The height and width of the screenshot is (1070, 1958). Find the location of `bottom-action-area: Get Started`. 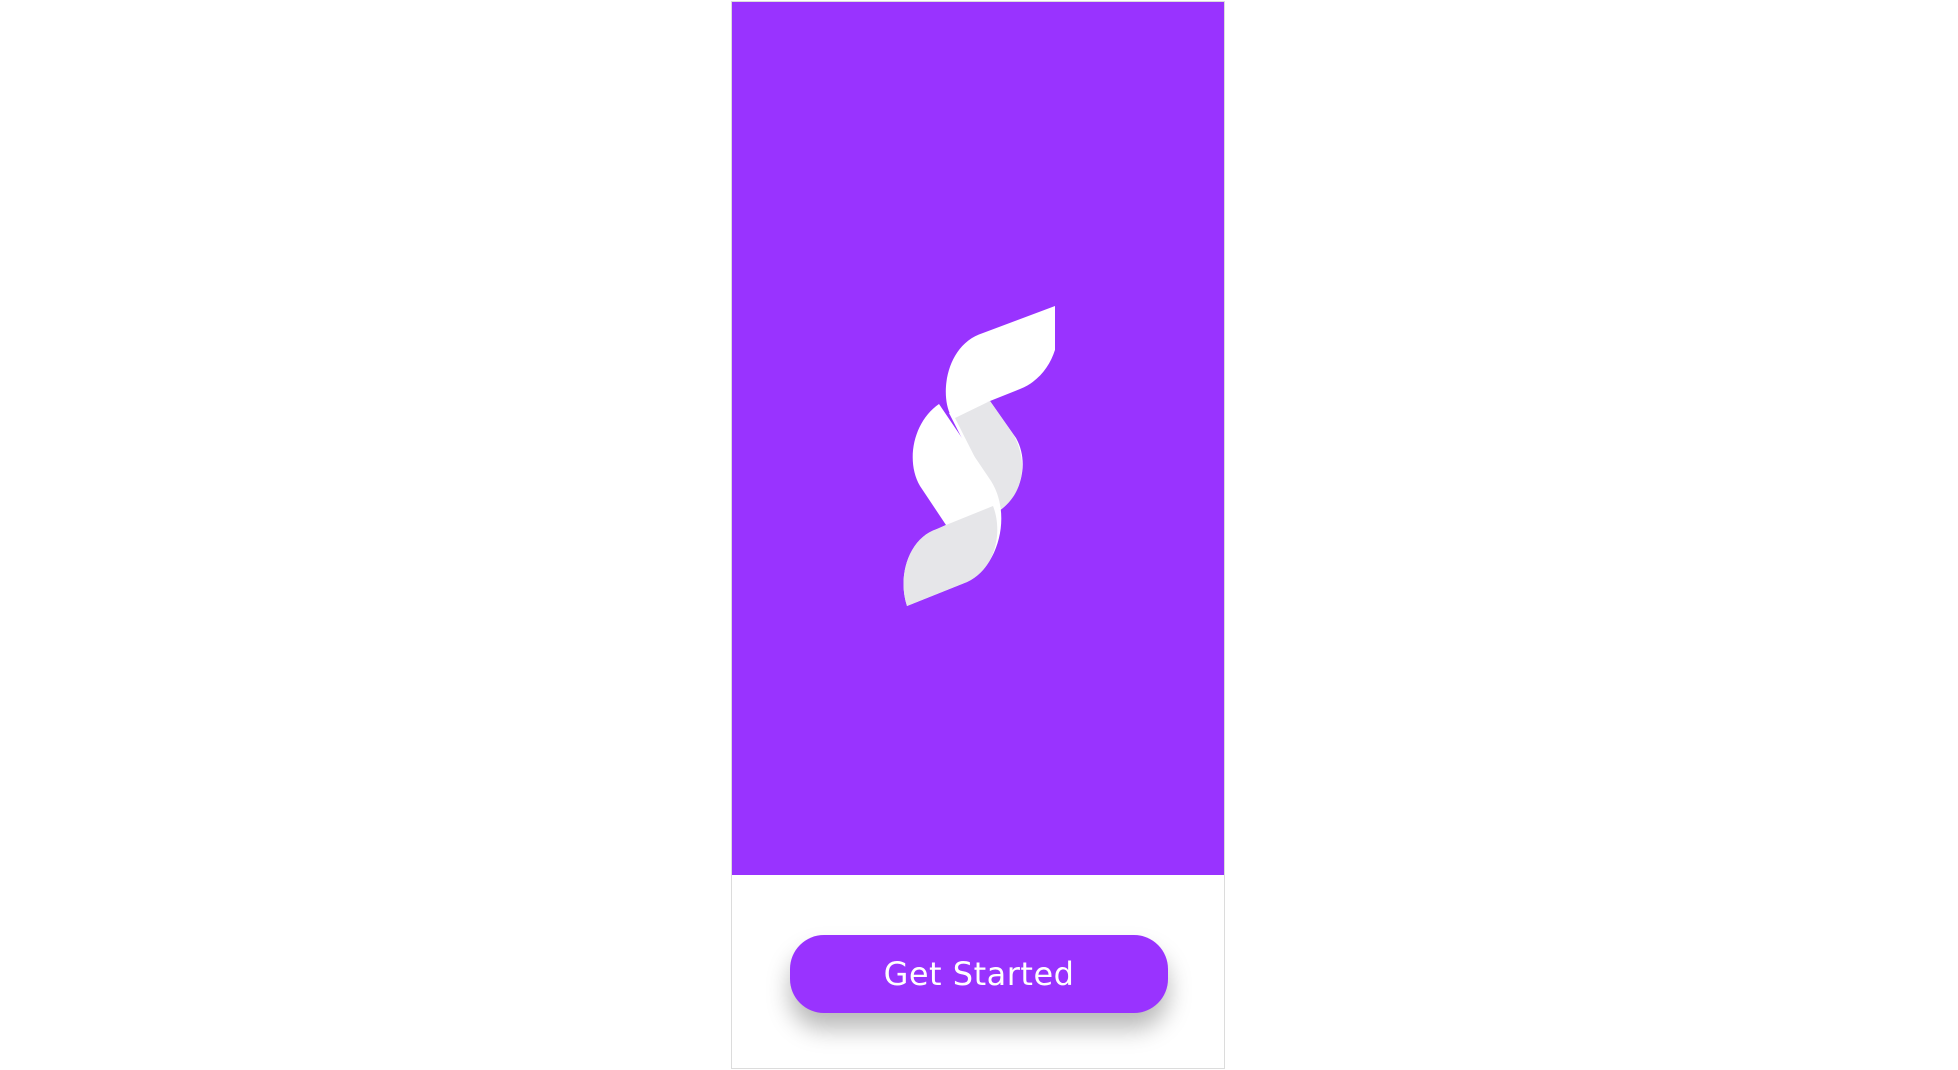

bottom-action-area: Get Started is located at coordinates (978, 971).